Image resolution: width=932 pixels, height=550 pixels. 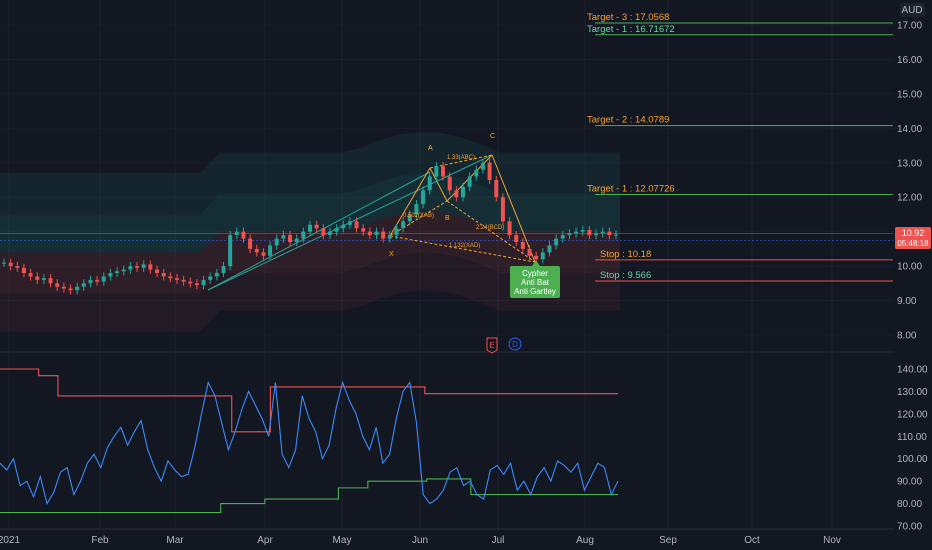 What do you see at coordinates (912, 275) in the screenshot?
I see `price-axis` at bounding box center [912, 275].